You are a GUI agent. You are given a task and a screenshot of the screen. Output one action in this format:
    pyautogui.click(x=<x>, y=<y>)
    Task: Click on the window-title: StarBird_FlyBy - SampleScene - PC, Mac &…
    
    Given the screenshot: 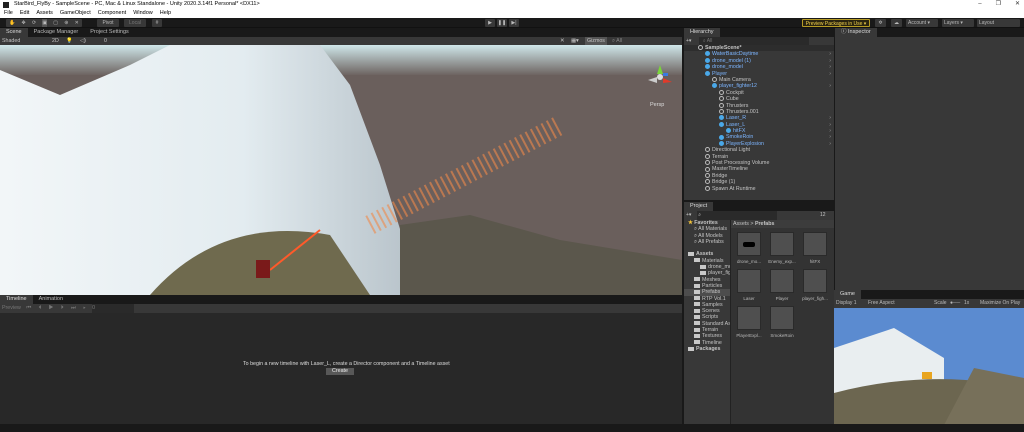 What is the action you would take?
    pyautogui.click(x=137, y=4)
    